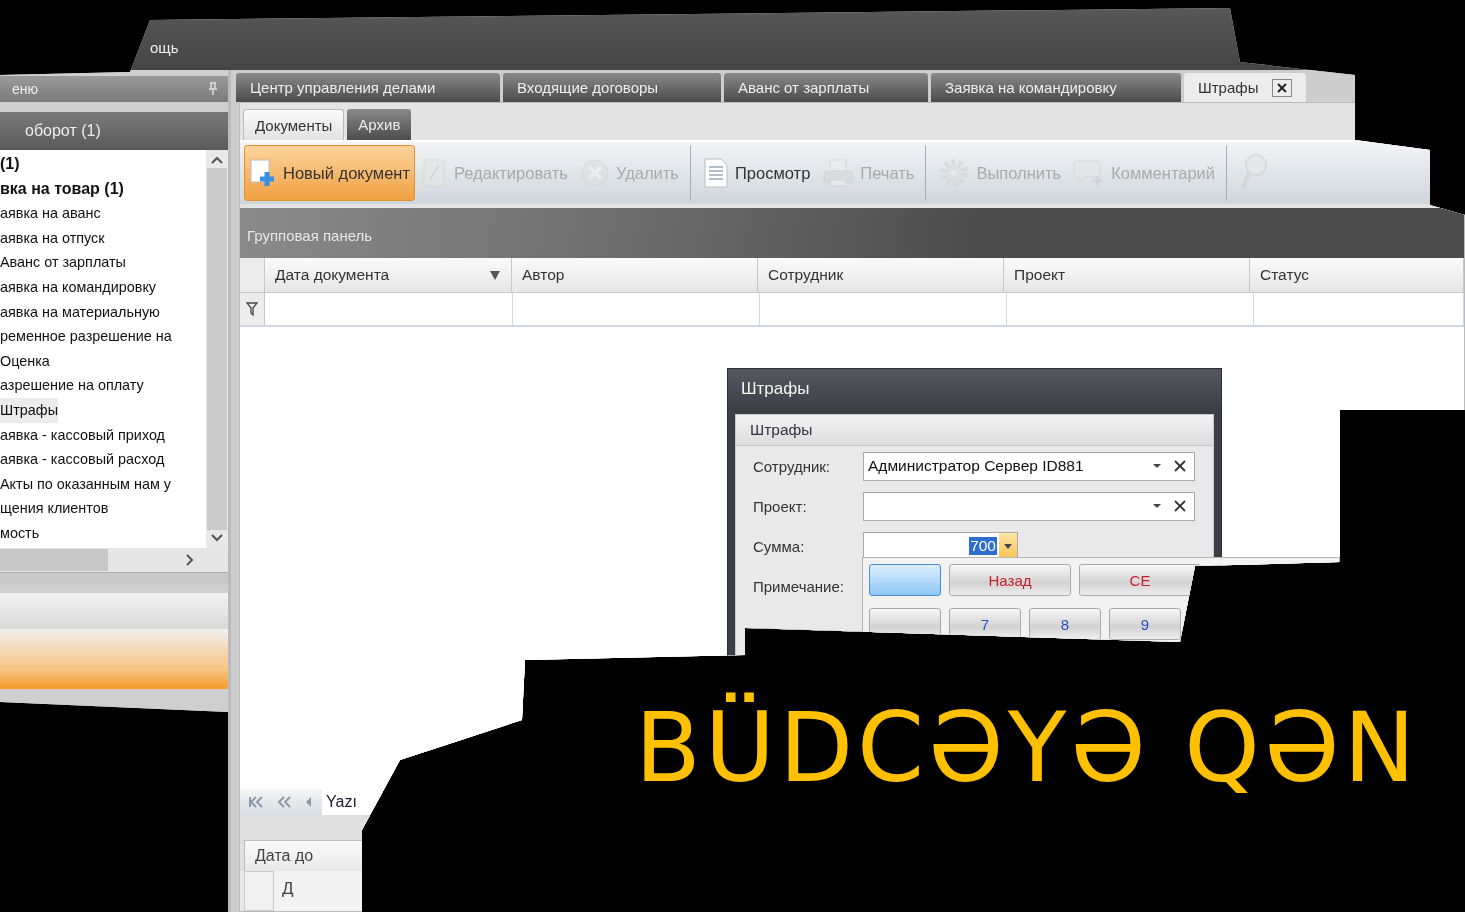  What do you see at coordinates (792, 466) in the screenshot?
I see `field-label: Сотрудник:` at bounding box center [792, 466].